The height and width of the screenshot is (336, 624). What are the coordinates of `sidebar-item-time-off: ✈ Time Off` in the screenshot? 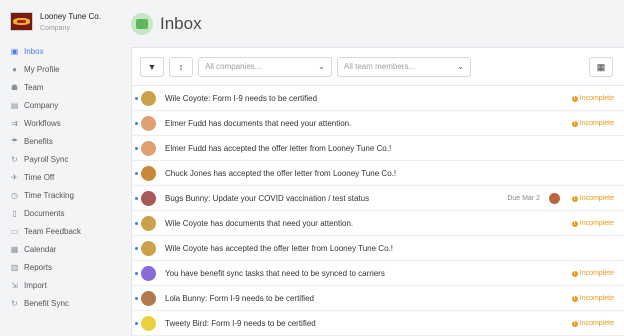 It's located at (61, 177).